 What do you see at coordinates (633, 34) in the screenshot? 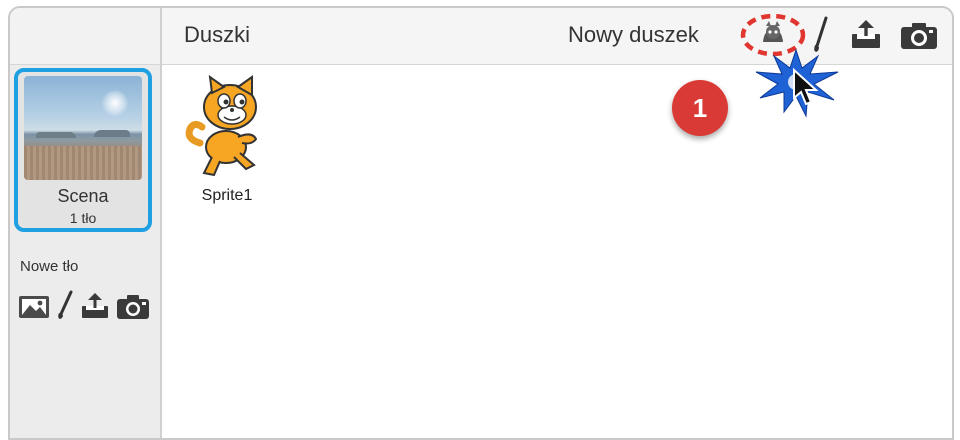
I see `new-sprite-label: Nowy duszek` at bounding box center [633, 34].